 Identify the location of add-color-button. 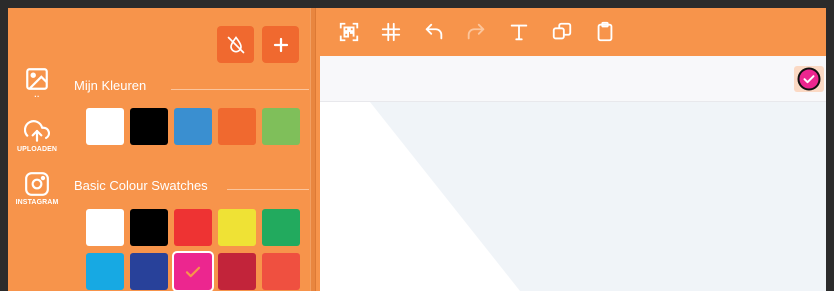
(280, 44).